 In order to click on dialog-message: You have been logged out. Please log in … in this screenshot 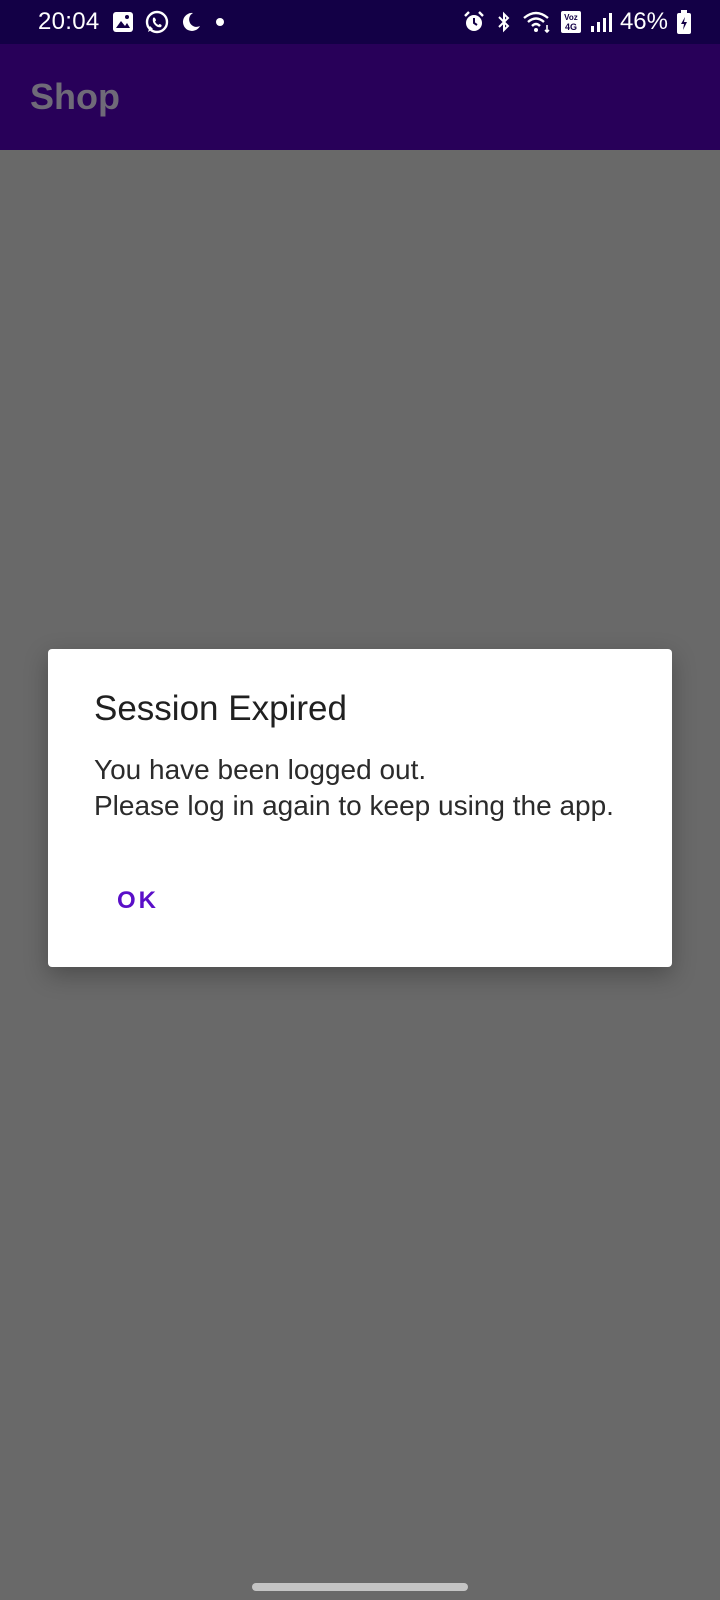, I will do `click(354, 787)`.